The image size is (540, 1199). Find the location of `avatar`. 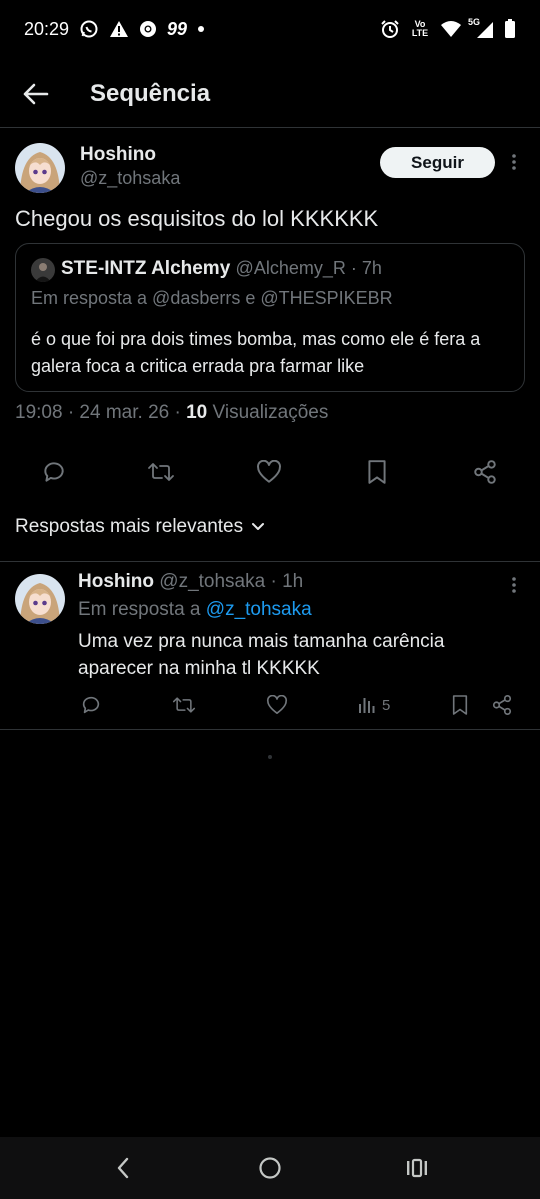

avatar is located at coordinates (40, 168).